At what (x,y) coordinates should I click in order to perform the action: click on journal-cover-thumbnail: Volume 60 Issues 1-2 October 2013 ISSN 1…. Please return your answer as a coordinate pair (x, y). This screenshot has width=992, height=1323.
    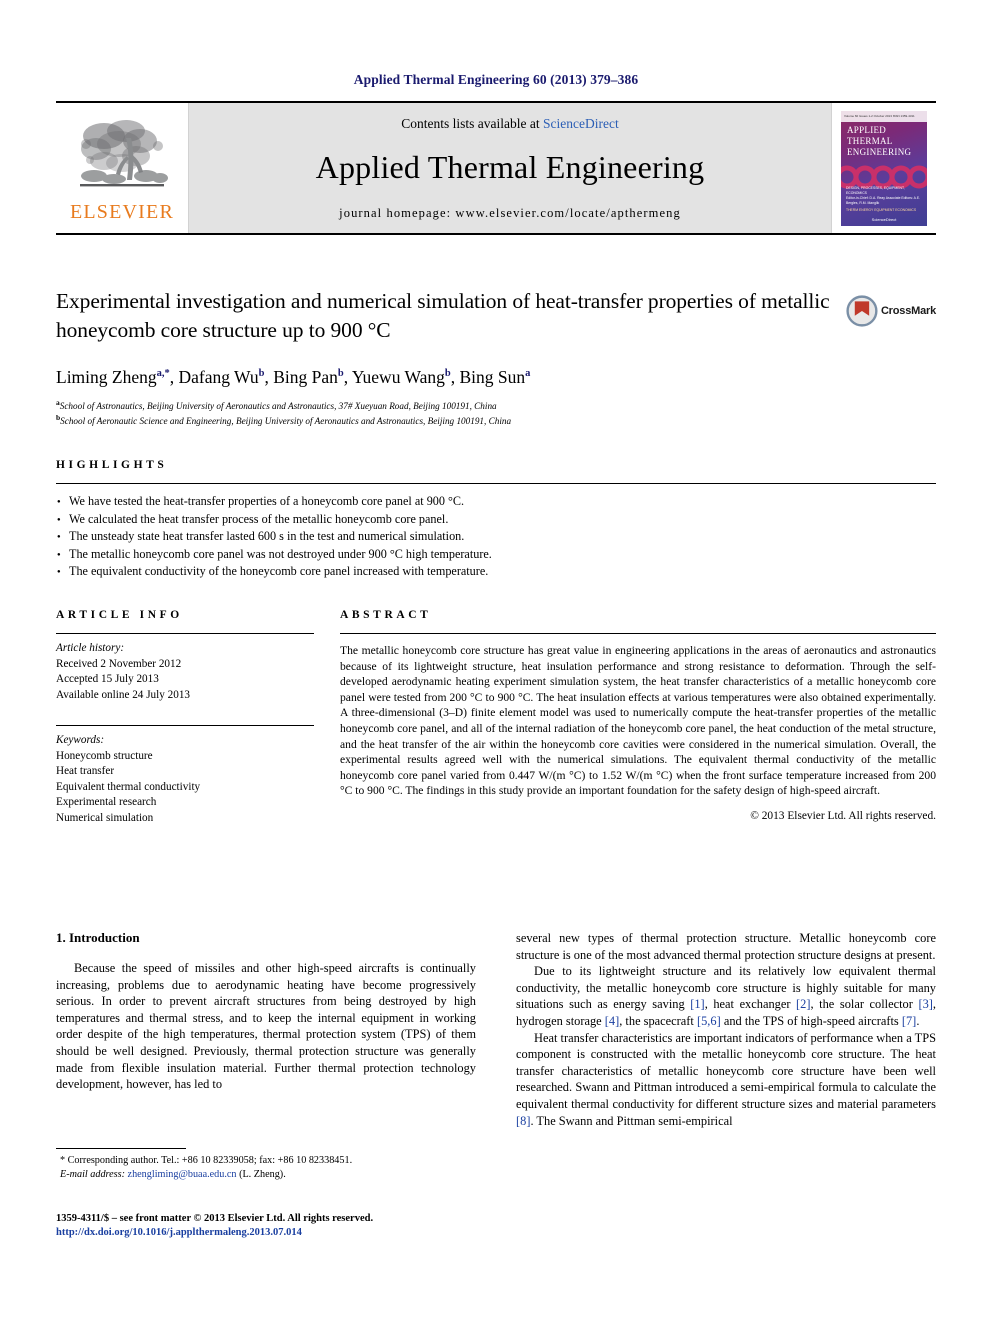
    Looking at the image, I should click on (884, 168).